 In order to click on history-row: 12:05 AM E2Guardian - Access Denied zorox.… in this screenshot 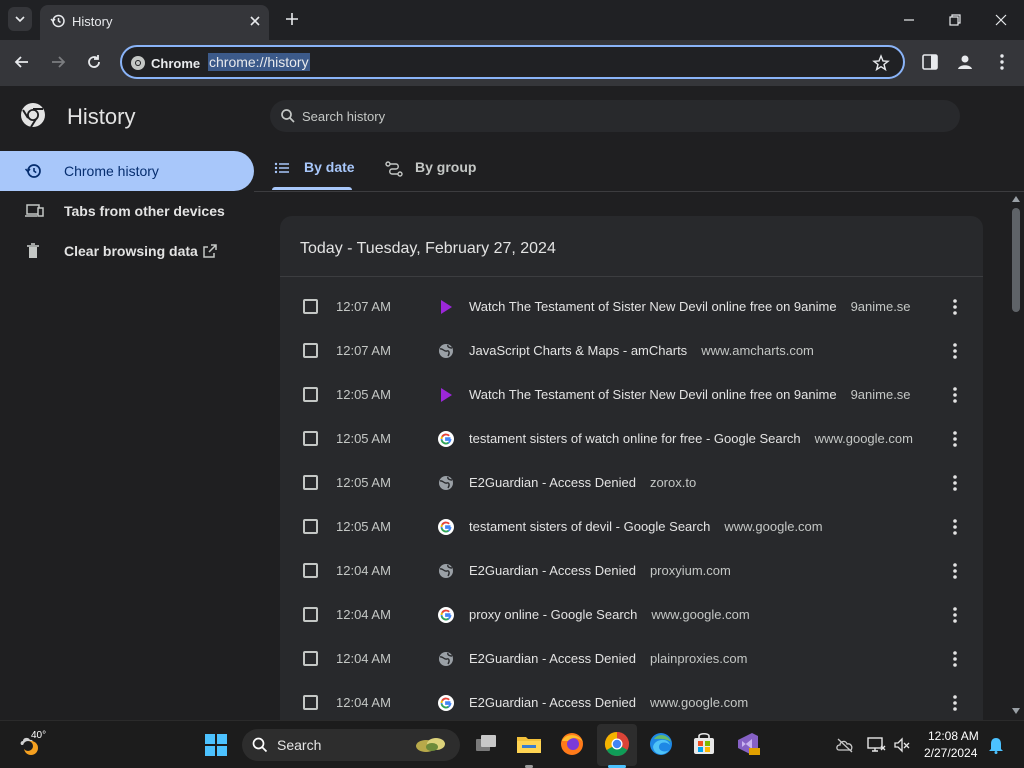, I will do `click(631, 483)`.